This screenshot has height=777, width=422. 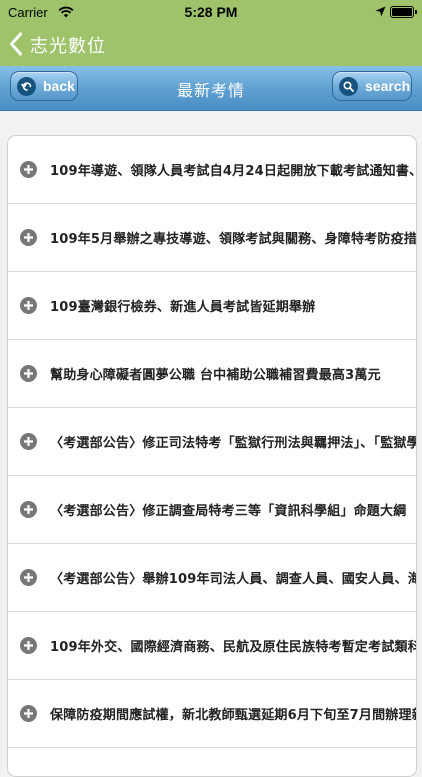 I want to click on news-list-item: 109年導遊、領隊人員考試自4月24日起開放下載考試通知書、准, so click(x=212, y=170).